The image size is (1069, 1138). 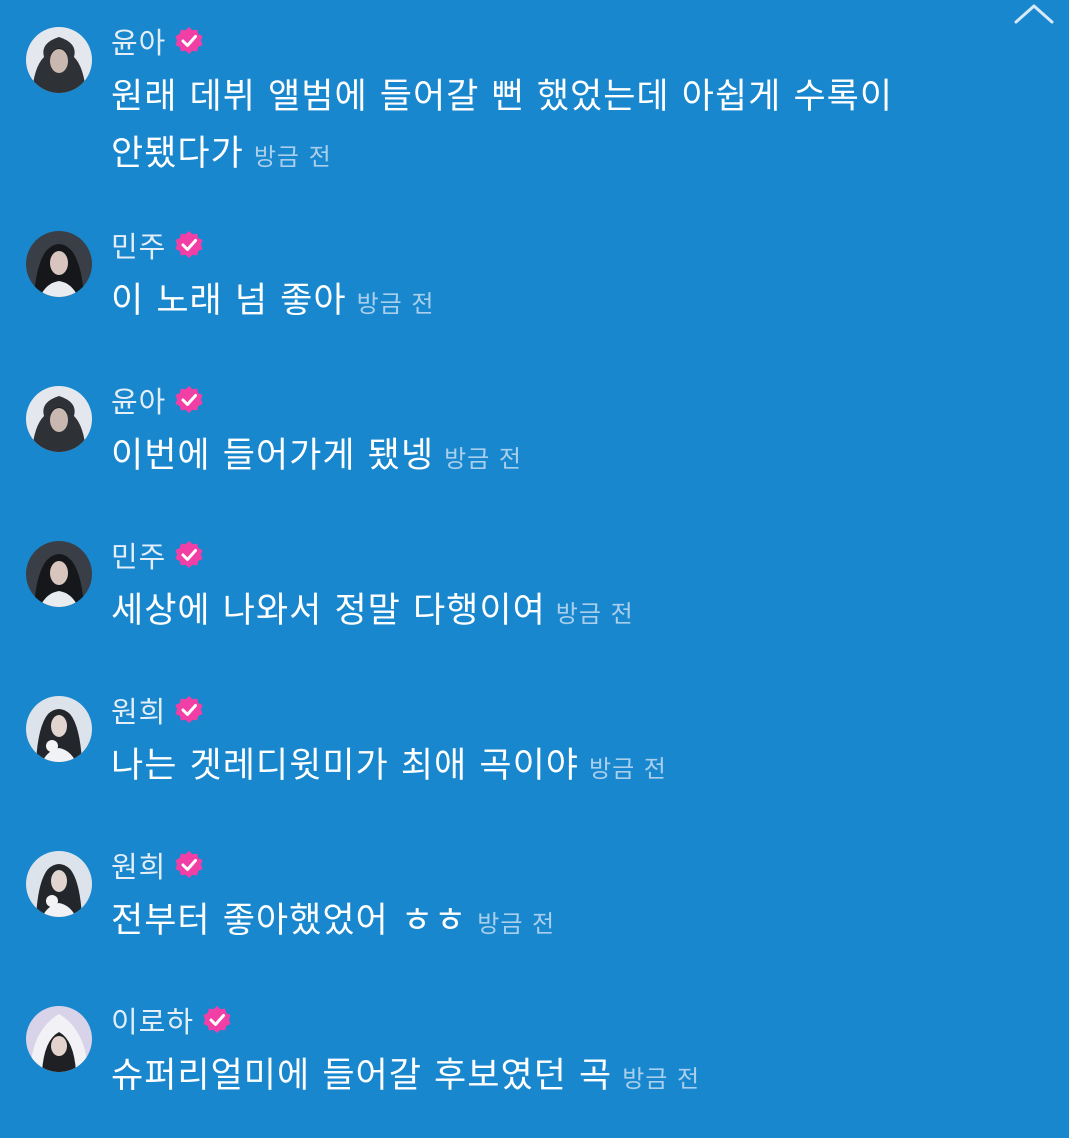 What do you see at coordinates (152, 1020) in the screenshot?
I see `username: 이로하` at bounding box center [152, 1020].